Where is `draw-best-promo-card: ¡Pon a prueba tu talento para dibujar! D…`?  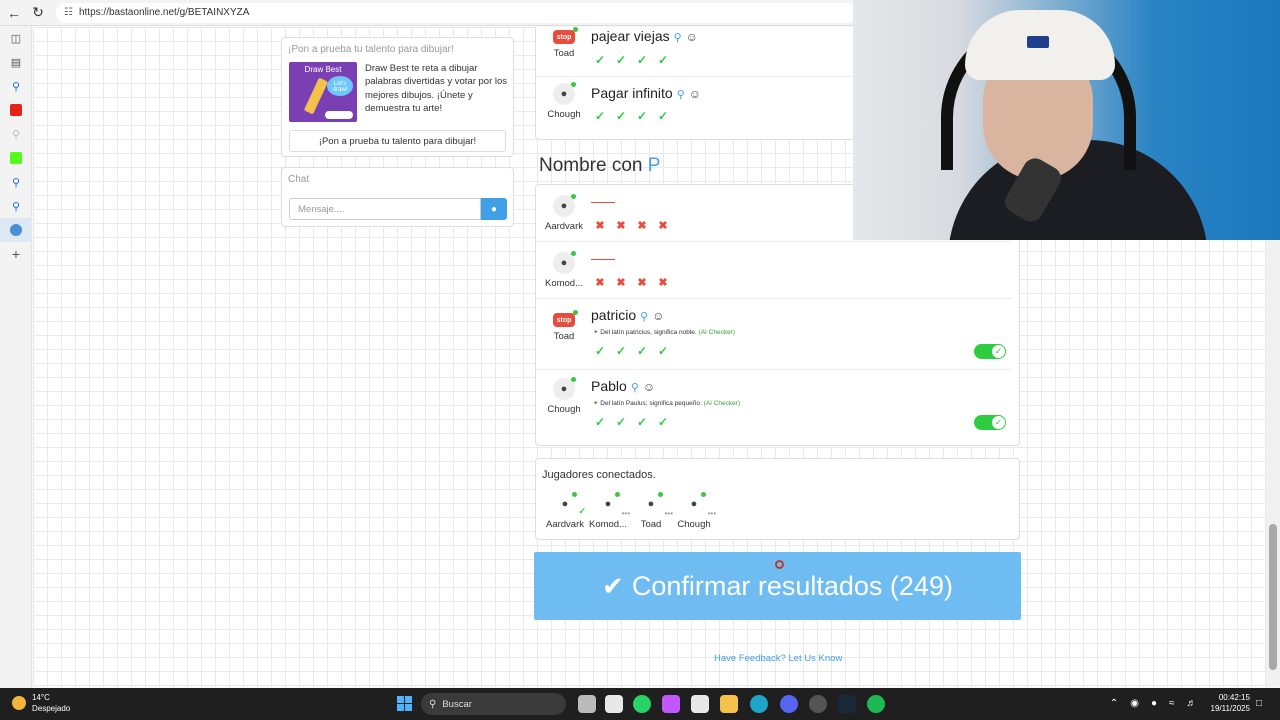 draw-best-promo-card: ¡Pon a prueba tu talento para dibujar! D… is located at coordinates (397, 97).